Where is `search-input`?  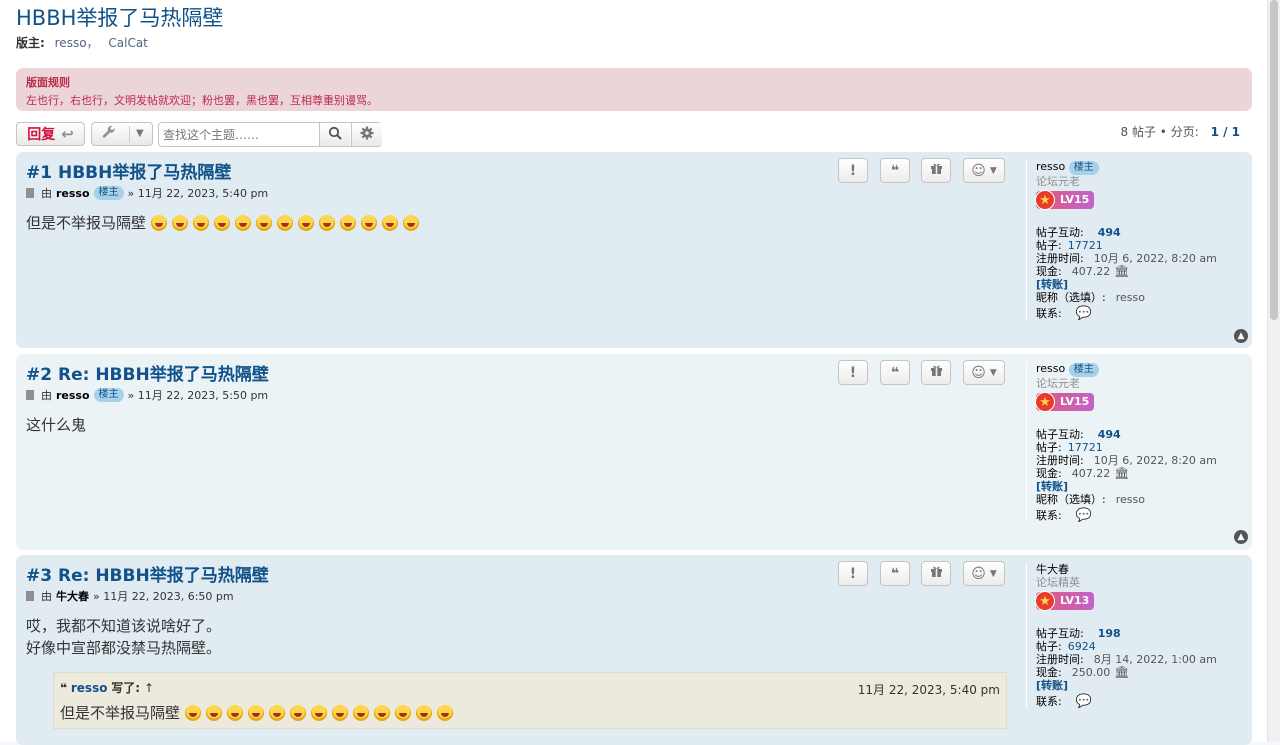 search-input is located at coordinates (239, 134).